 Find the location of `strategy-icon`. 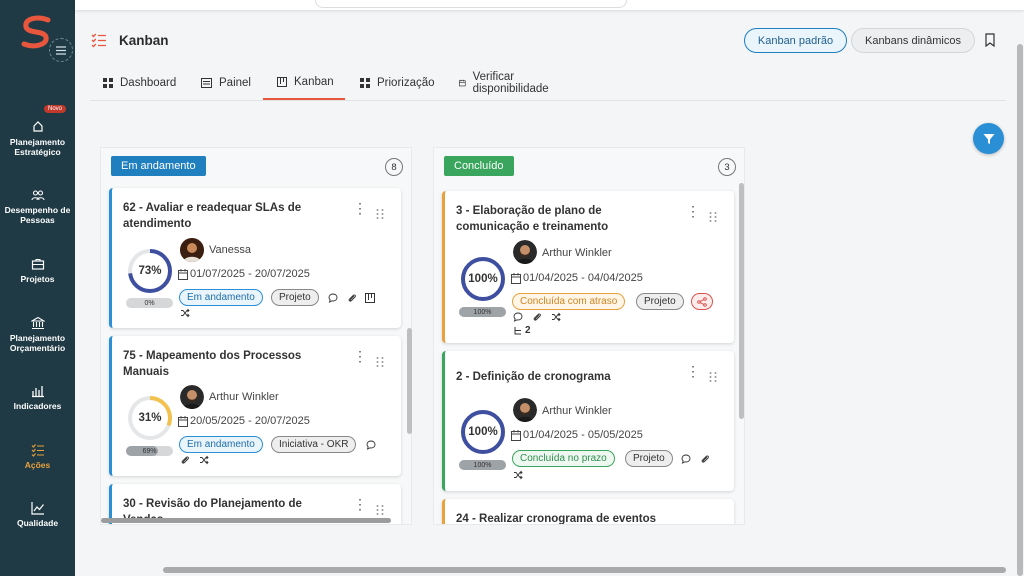

strategy-icon is located at coordinates (37, 126).